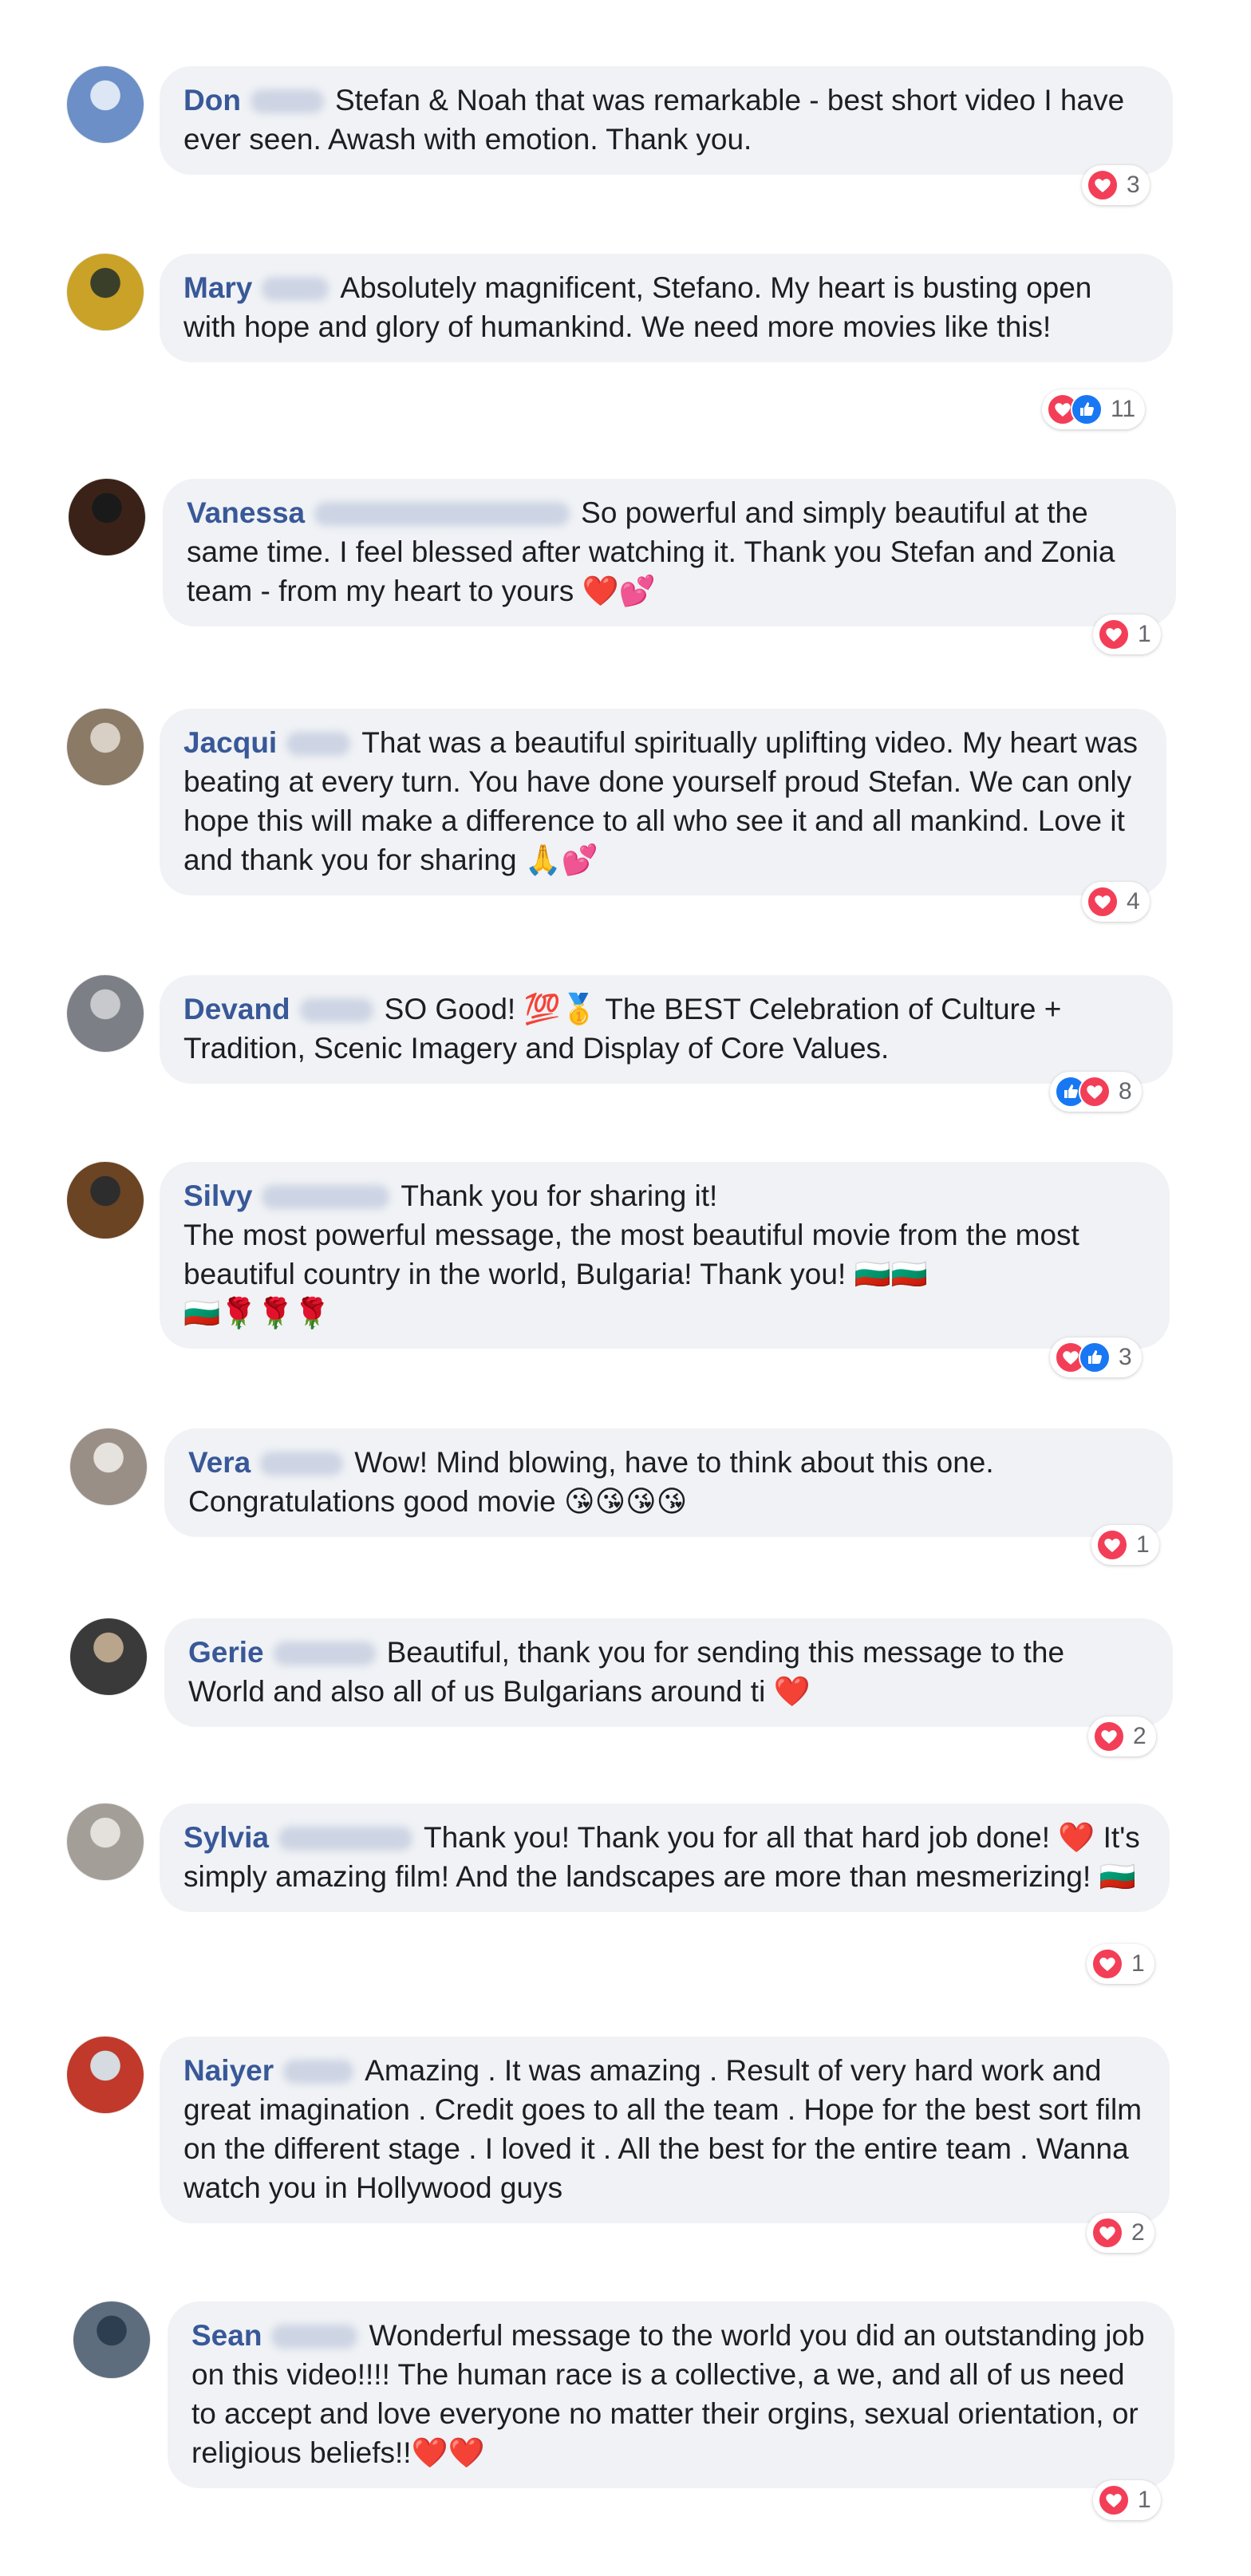 The height and width of the screenshot is (2576, 1251). I want to click on reaction-badge: 4, so click(1116, 902).